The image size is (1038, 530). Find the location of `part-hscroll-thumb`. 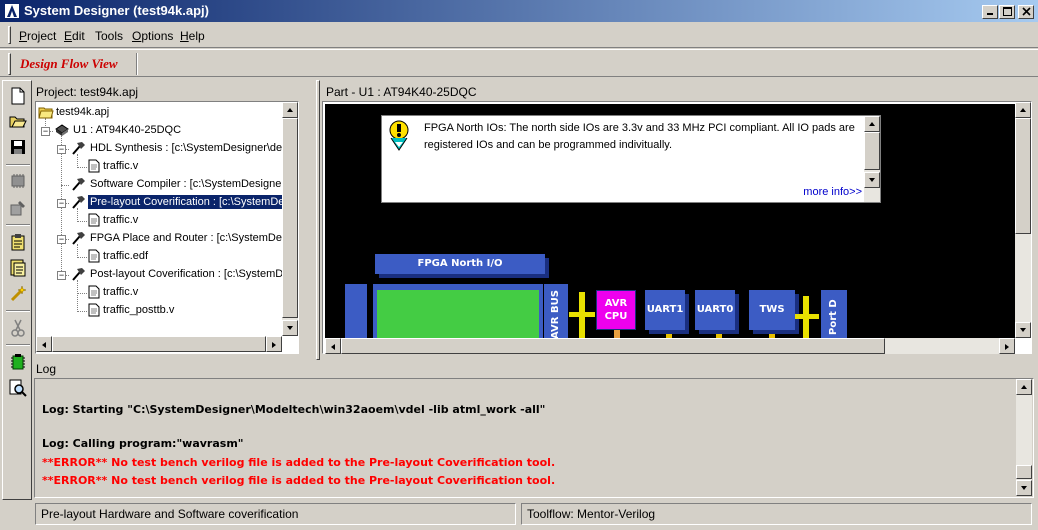

part-hscroll-thumb is located at coordinates (613, 346).